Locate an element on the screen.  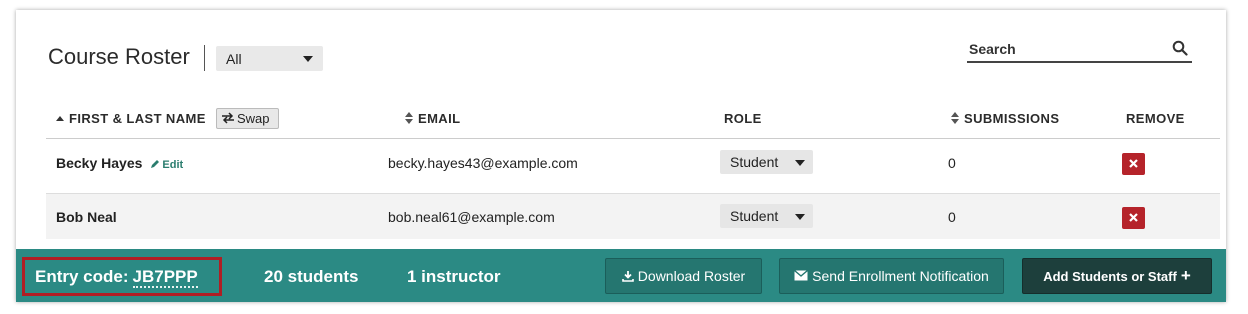
student-email: becky.hayes43@example.com is located at coordinates (483, 163).